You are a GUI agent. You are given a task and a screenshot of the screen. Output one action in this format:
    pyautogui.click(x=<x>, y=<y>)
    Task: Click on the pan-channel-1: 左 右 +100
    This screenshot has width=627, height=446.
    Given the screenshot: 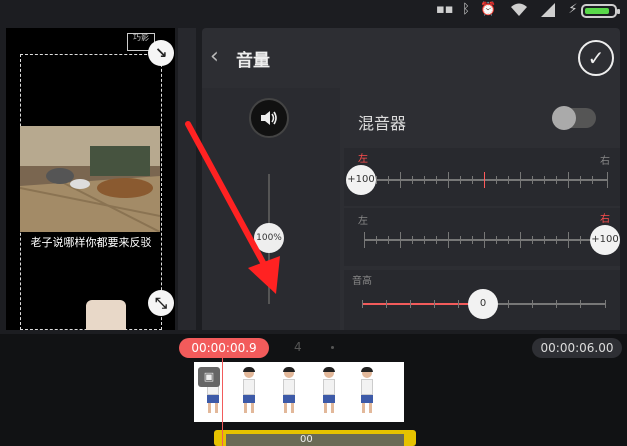 What is the action you would take?
    pyautogui.click(x=482, y=177)
    